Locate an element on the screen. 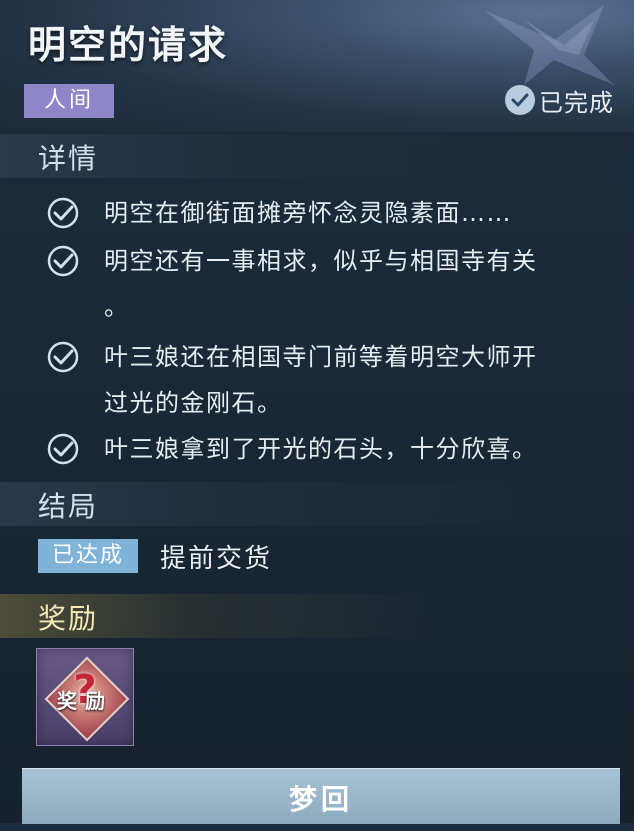 Image resolution: width=634 pixels, height=831 pixels. detail-item: 明空还有一事相求，似乎与相国寺有关 。 is located at coordinates (331, 287).